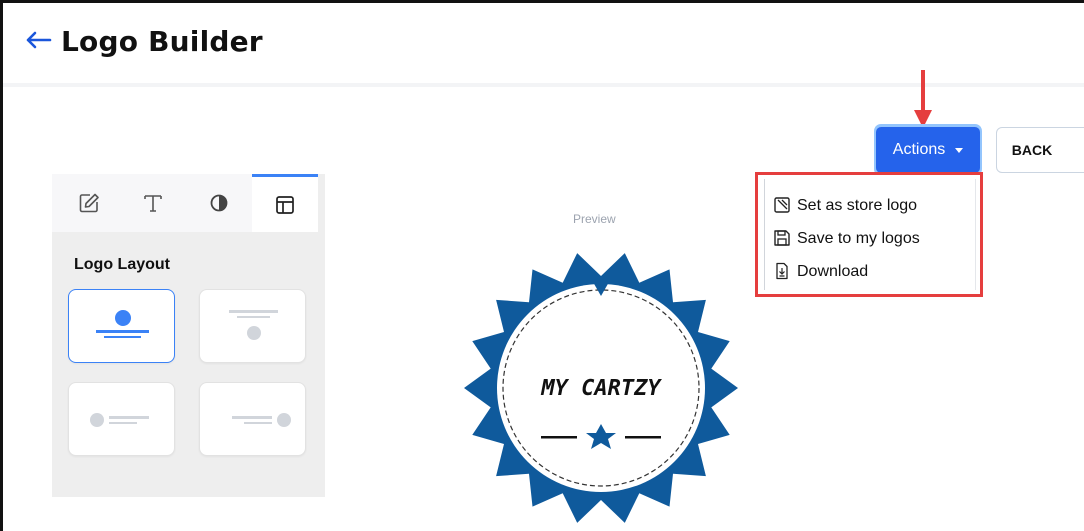  I want to click on editor-tab-bar, so click(185, 203).